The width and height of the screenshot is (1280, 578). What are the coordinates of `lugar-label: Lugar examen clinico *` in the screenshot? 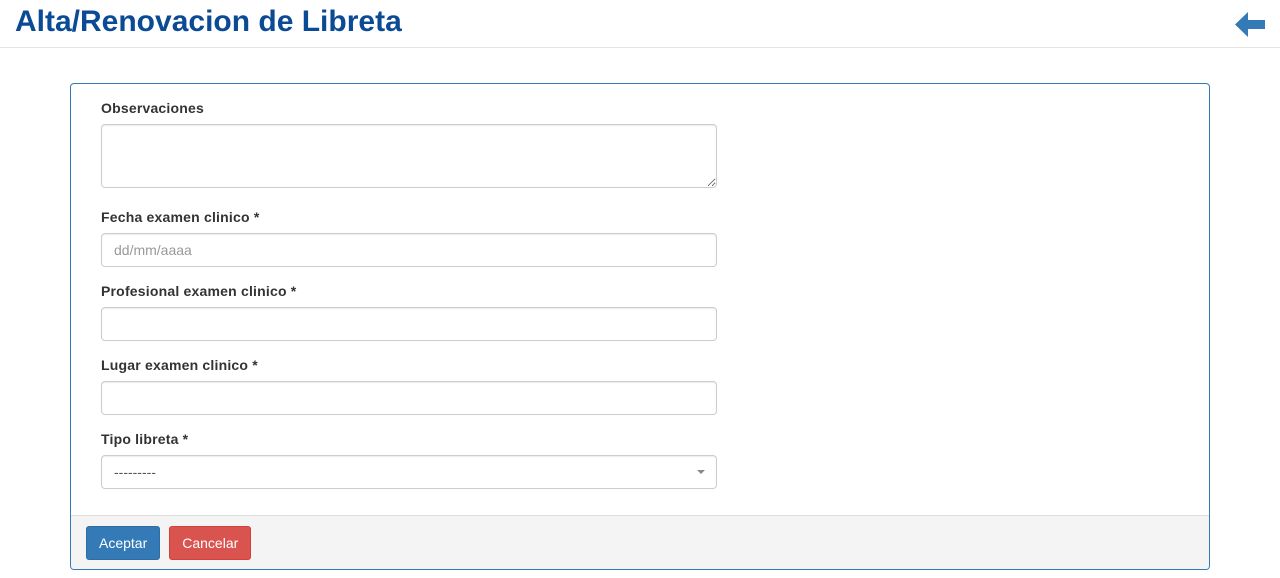 It's located at (179, 365).